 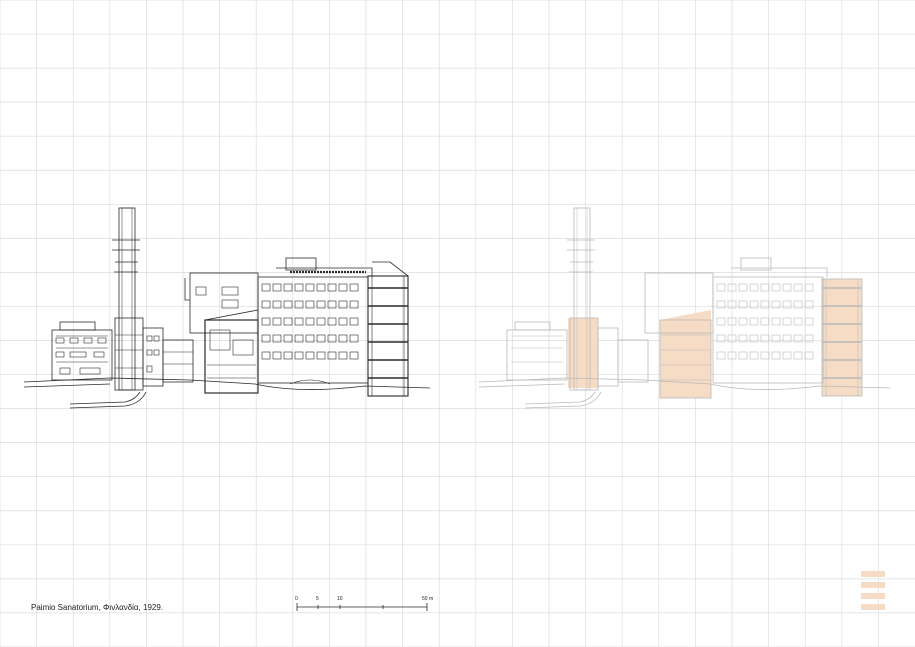 I want to click on scale-bar: 0 5 10 50 m, so click(x=364, y=603).